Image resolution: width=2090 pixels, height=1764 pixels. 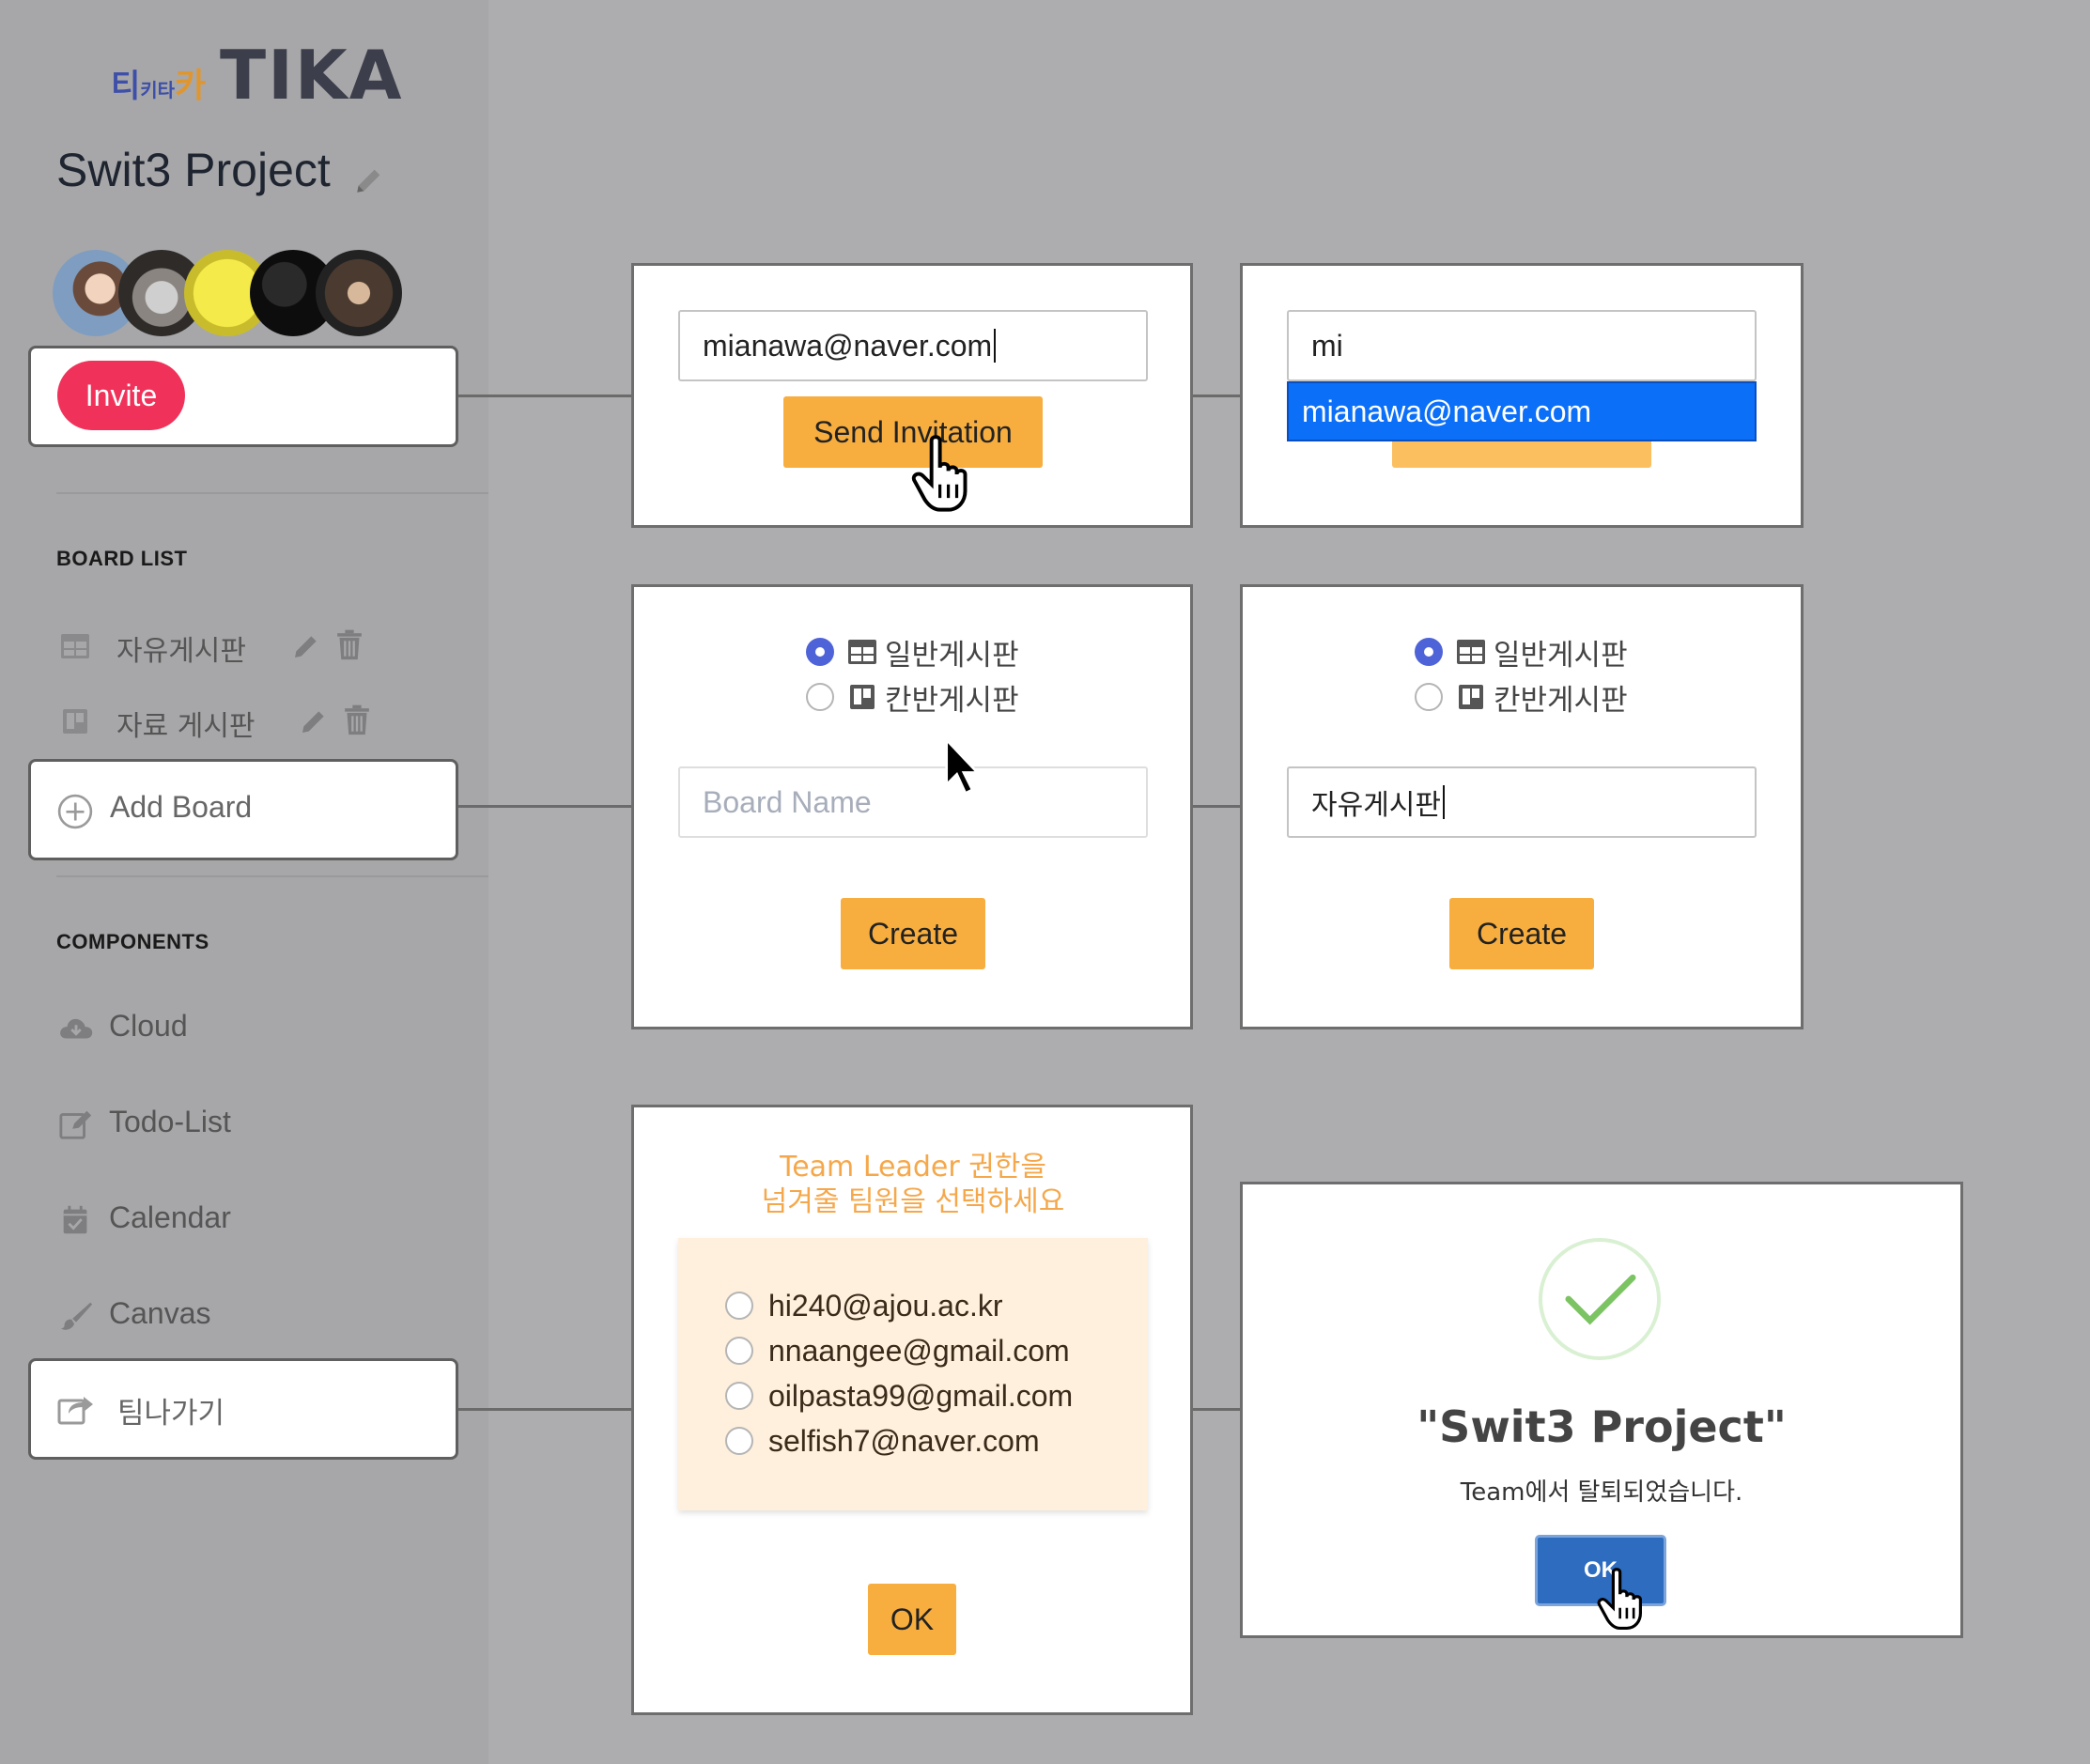 What do you see at coordinates (181, 807) in the screenshot?
I see `add-board-label: Add Board` at bounding box center [181, 807].